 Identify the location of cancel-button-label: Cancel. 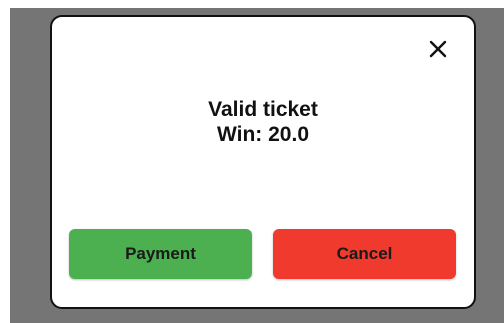
(364, 253).